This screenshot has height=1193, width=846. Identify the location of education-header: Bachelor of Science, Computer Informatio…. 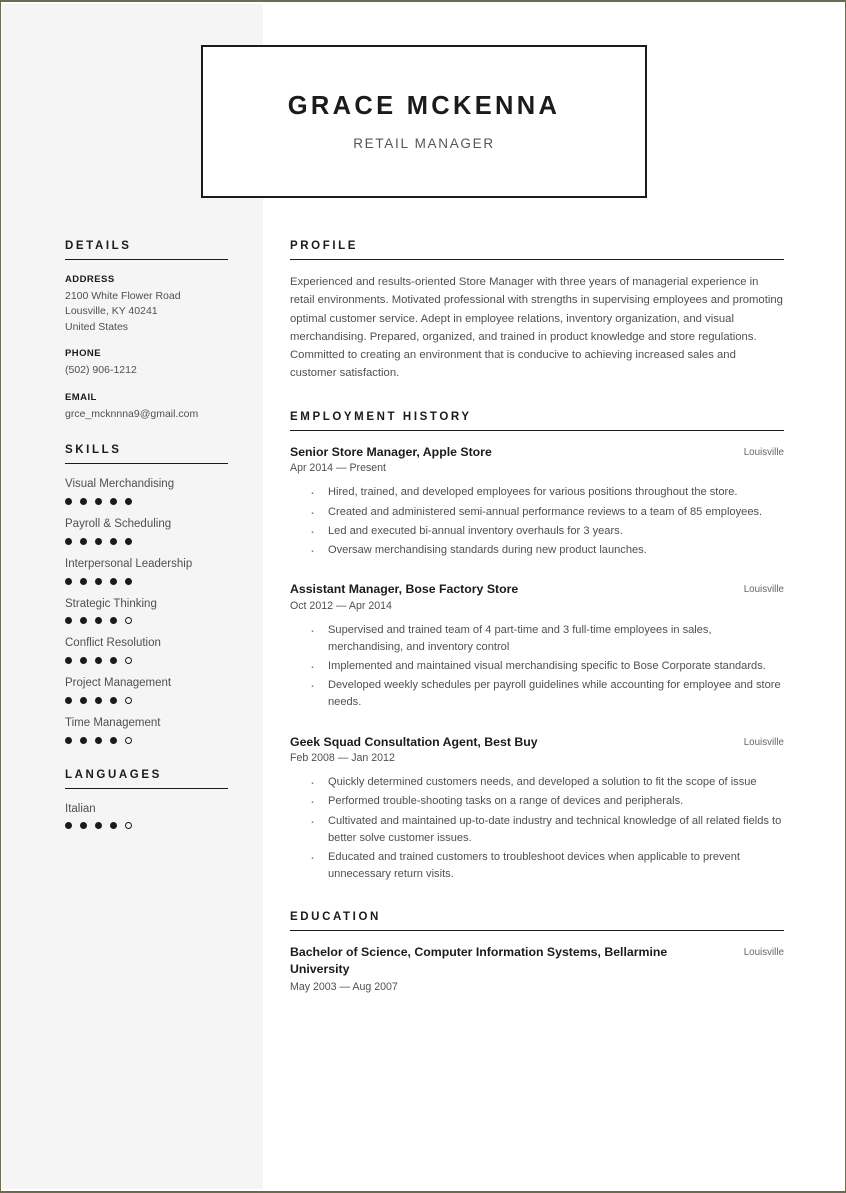
(537, 960).